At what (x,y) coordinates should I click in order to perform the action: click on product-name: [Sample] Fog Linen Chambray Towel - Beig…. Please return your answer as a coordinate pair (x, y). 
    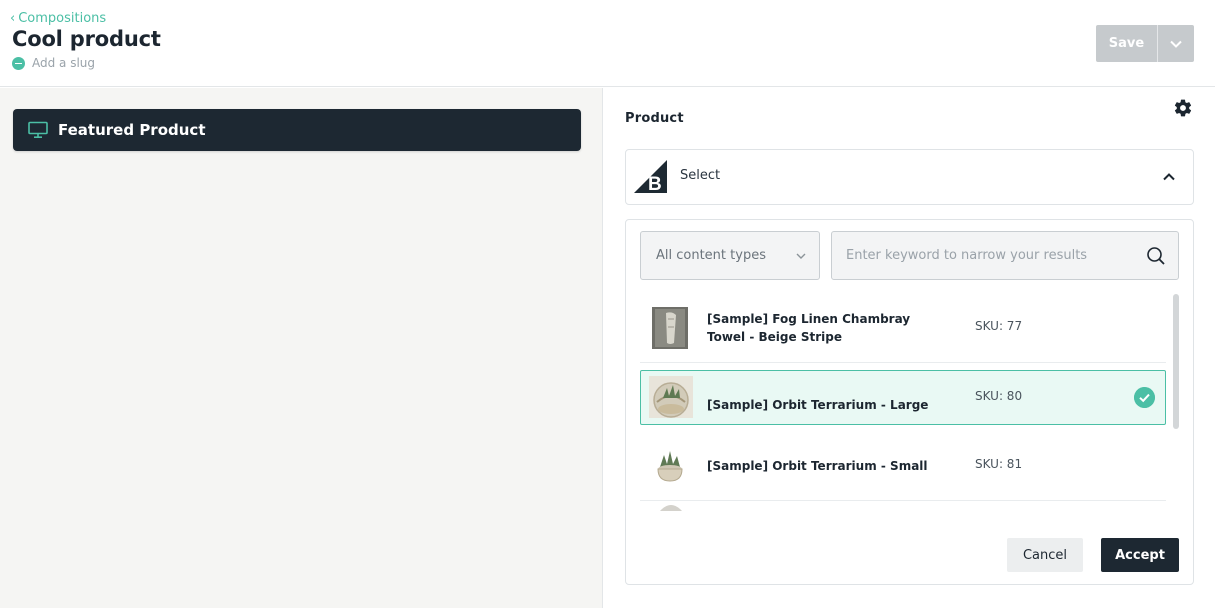
    Looking at the image, I should click on (809, 328).